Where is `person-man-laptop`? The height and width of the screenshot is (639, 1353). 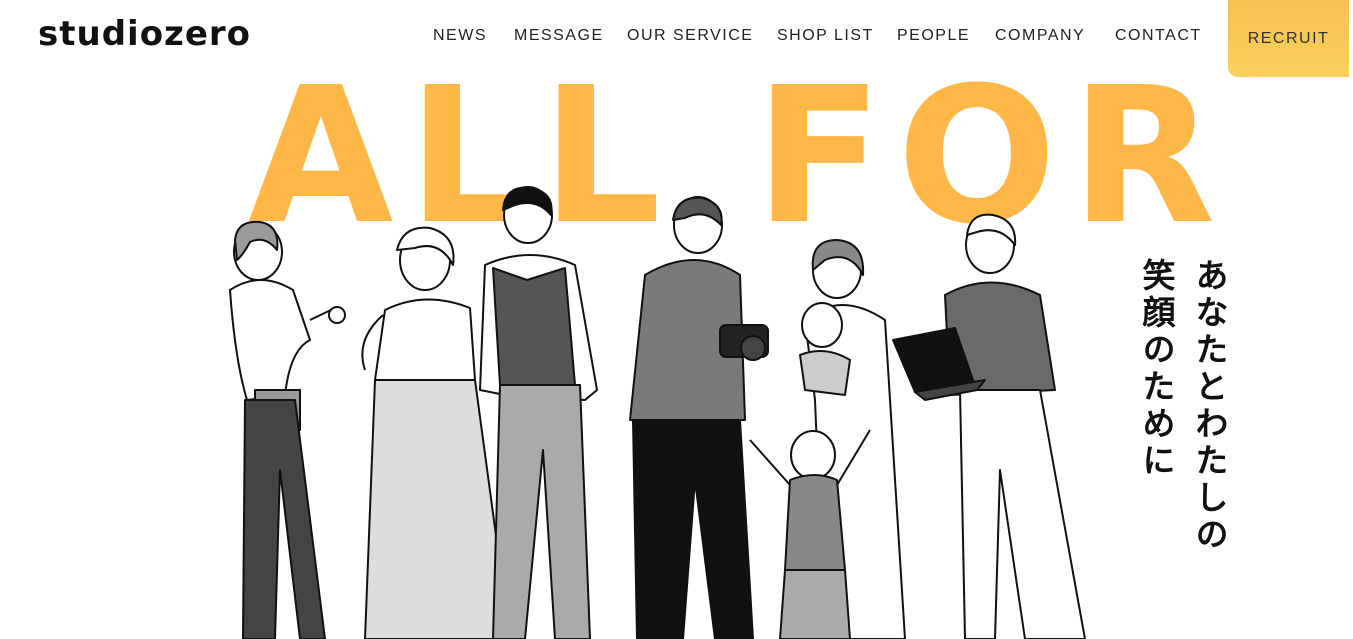
person-man-laptop is located at coordinates (989, 426).